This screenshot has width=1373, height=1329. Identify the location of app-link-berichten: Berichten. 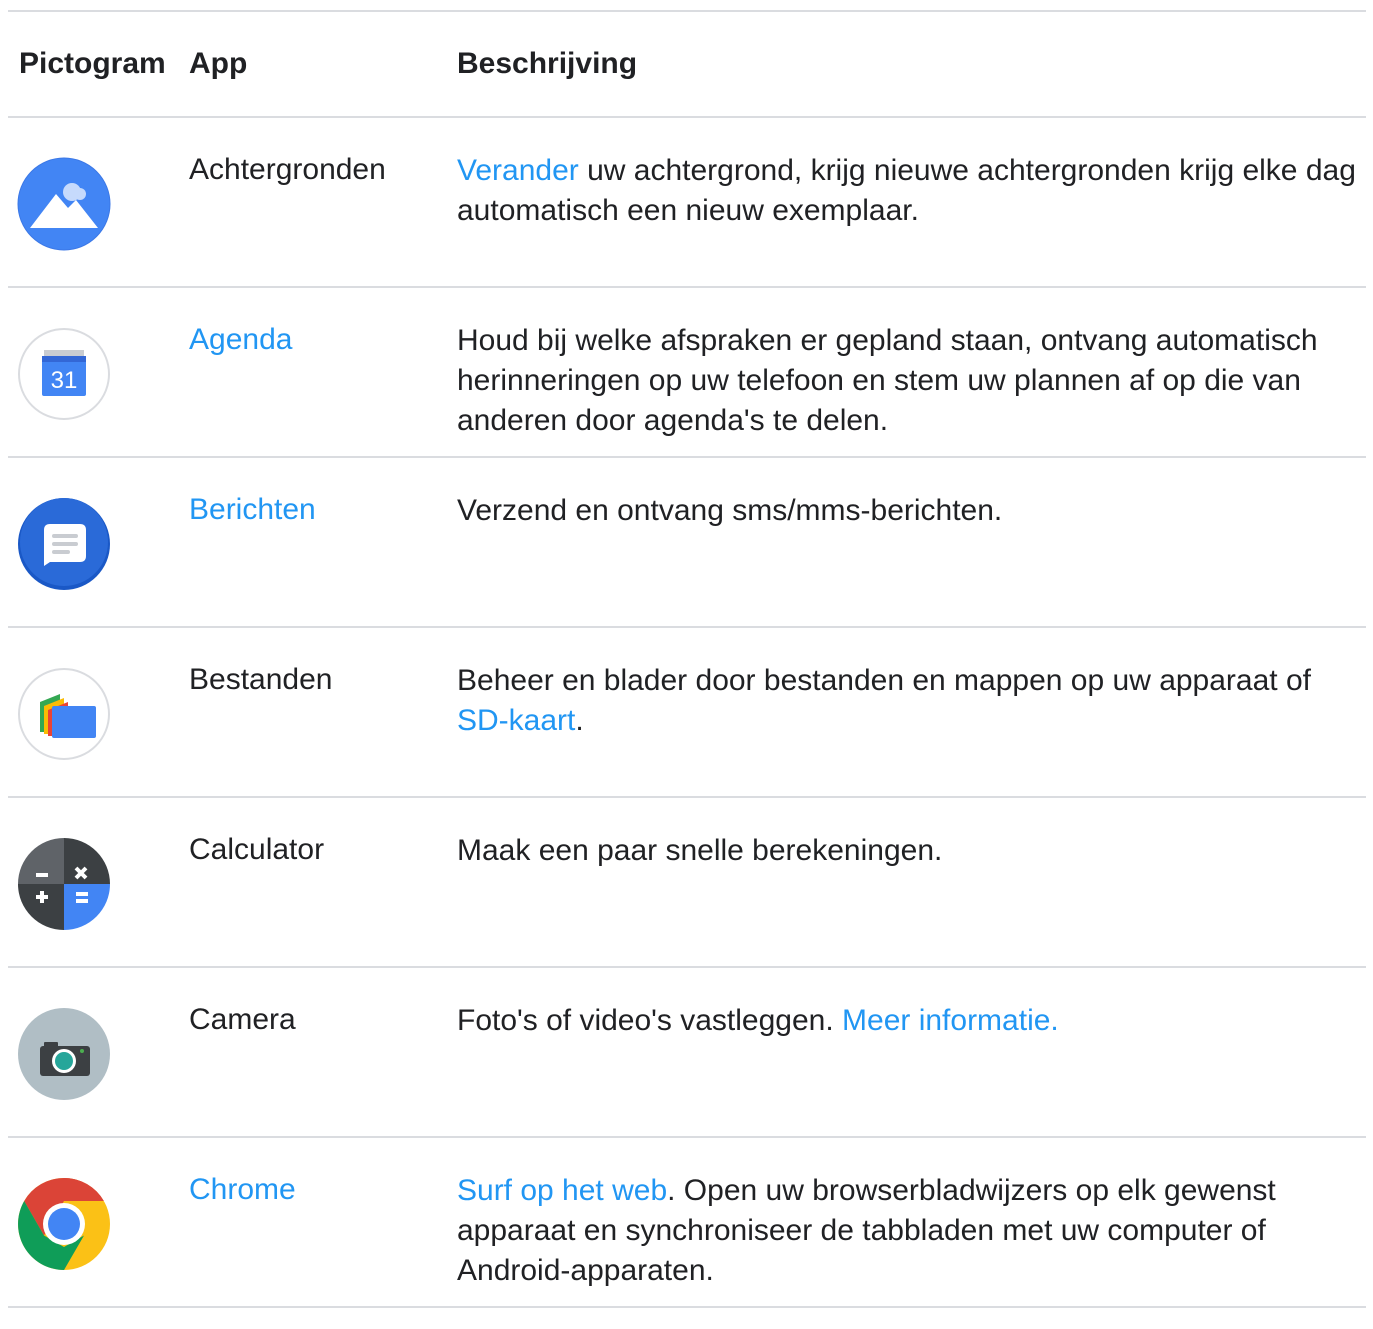
(252, 509).